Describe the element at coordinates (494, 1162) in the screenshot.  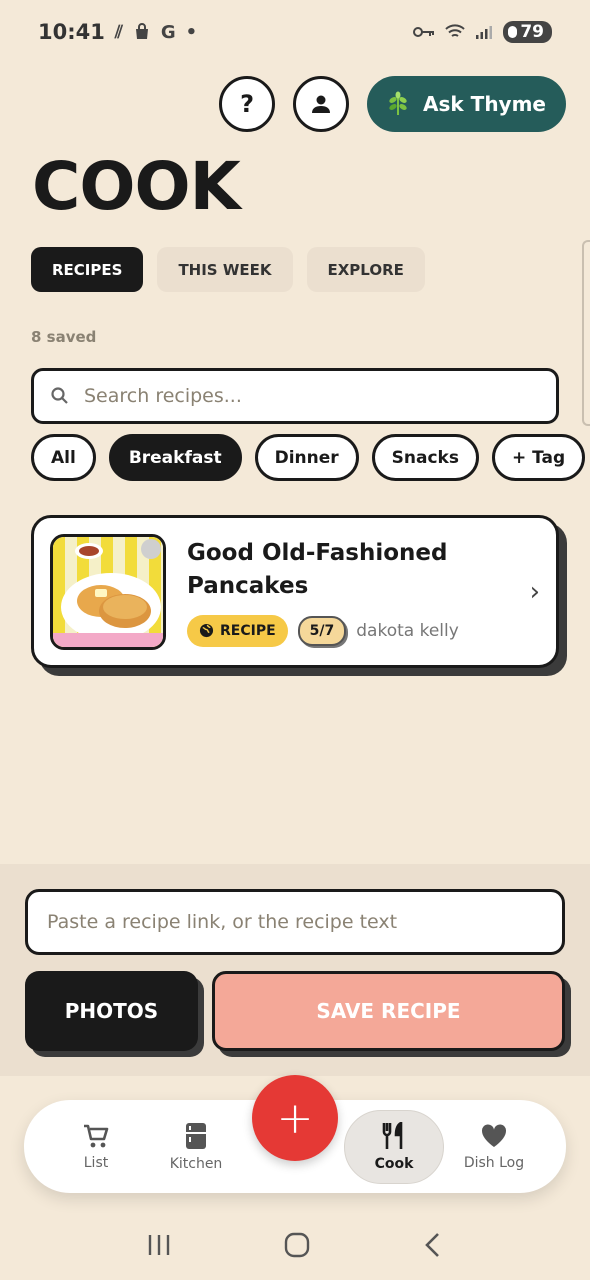
I see `nav-label-dish-log: Dish Log` at that location.